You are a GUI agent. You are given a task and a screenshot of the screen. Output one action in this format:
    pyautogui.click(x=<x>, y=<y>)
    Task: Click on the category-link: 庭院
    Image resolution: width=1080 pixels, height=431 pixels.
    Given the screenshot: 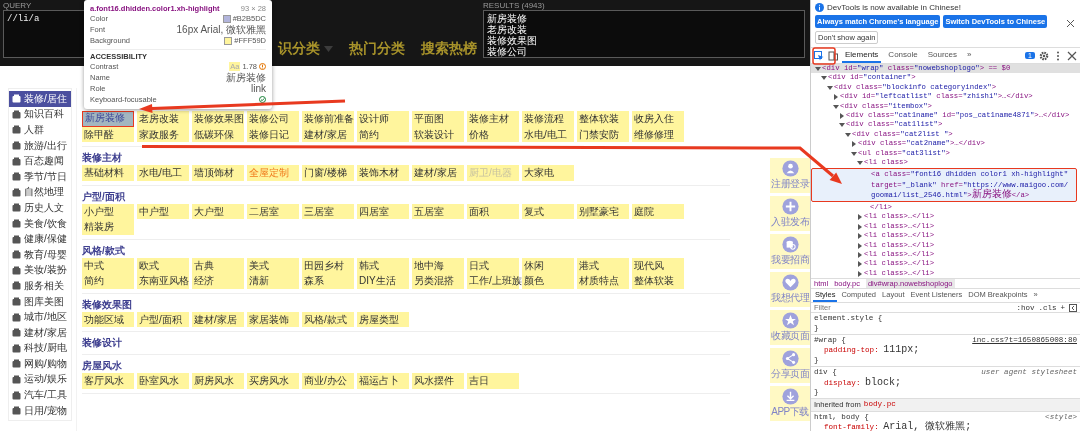 What is the action you would take?
    pyautogui.click(x=658, y=211)
    